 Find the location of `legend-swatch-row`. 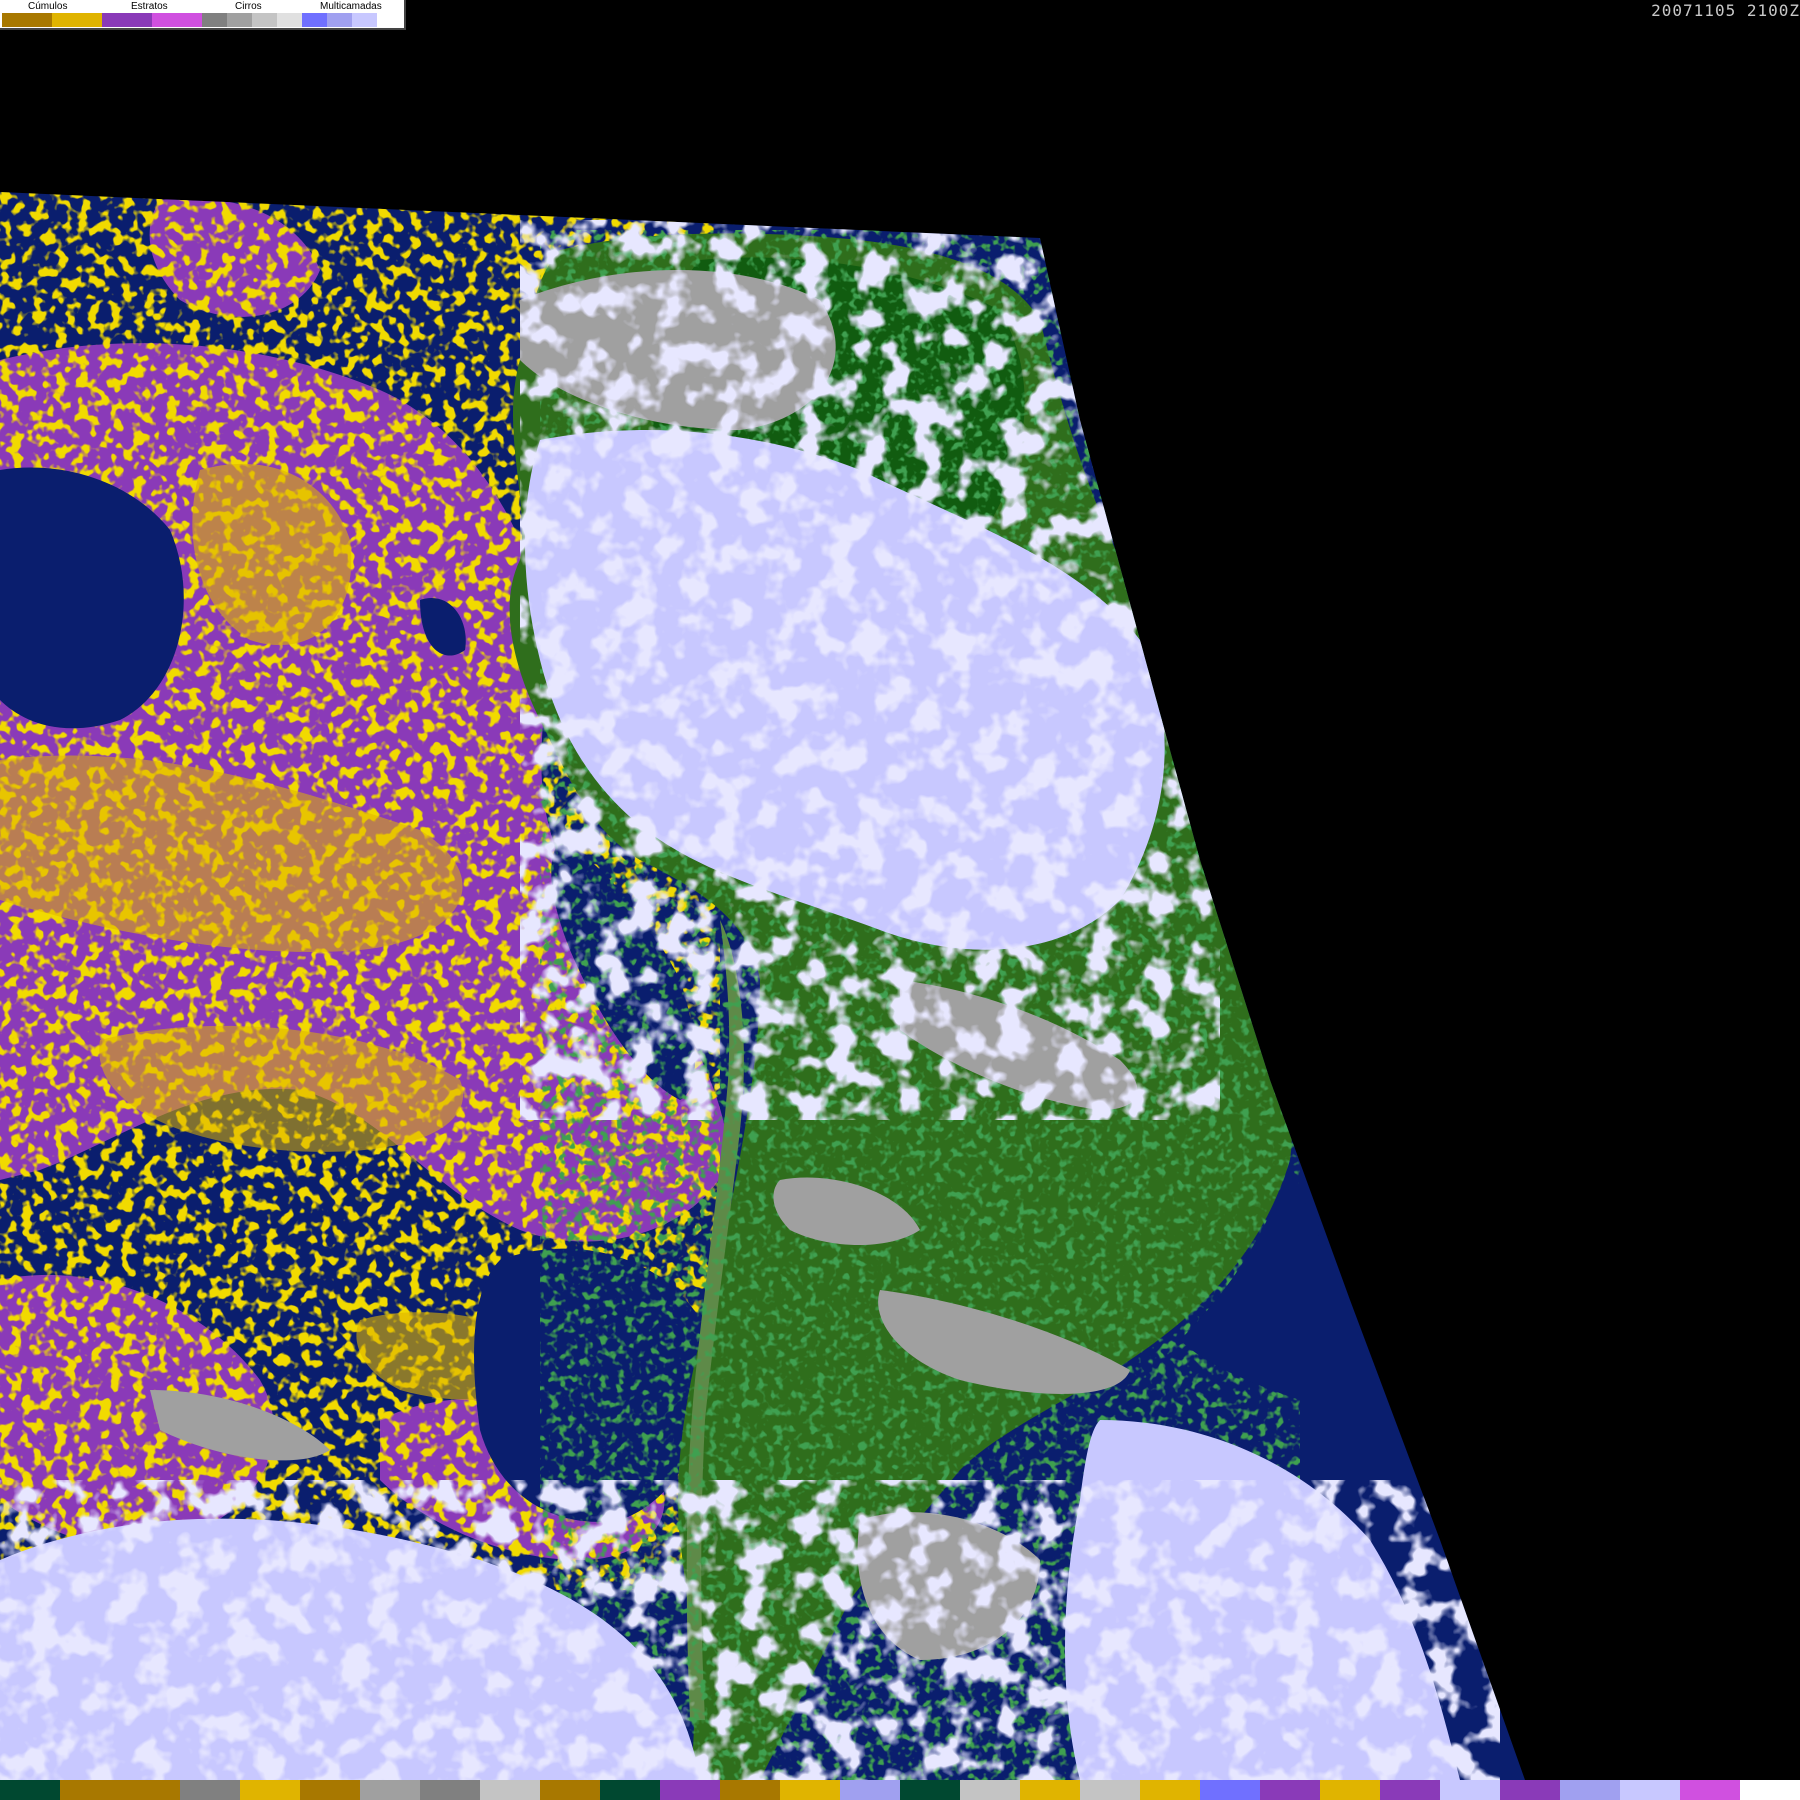

legend-swatch-row is located at coordinates (202, 20).